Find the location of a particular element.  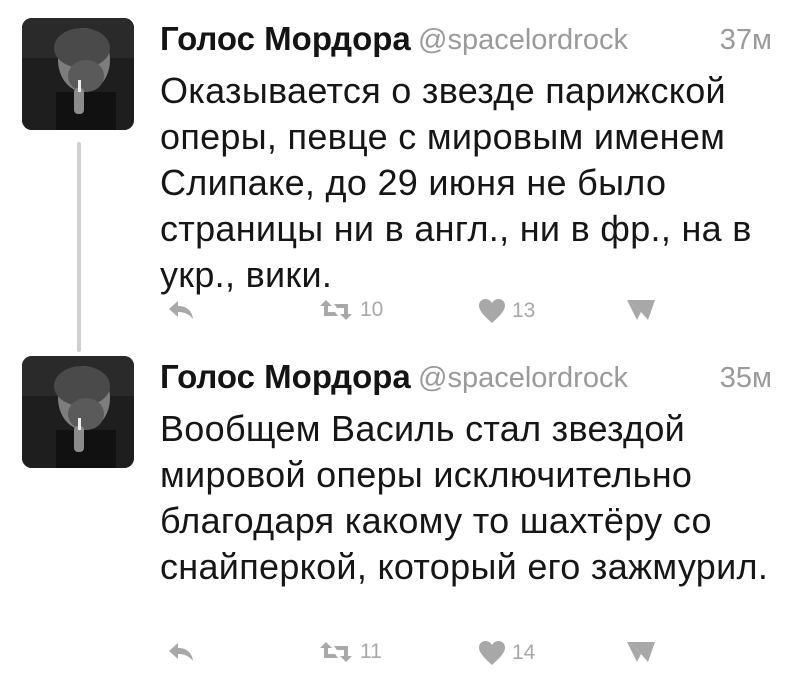

tweet-header: Голос Мордора @spacelordrock 35м is located at coordinates (470, 380).